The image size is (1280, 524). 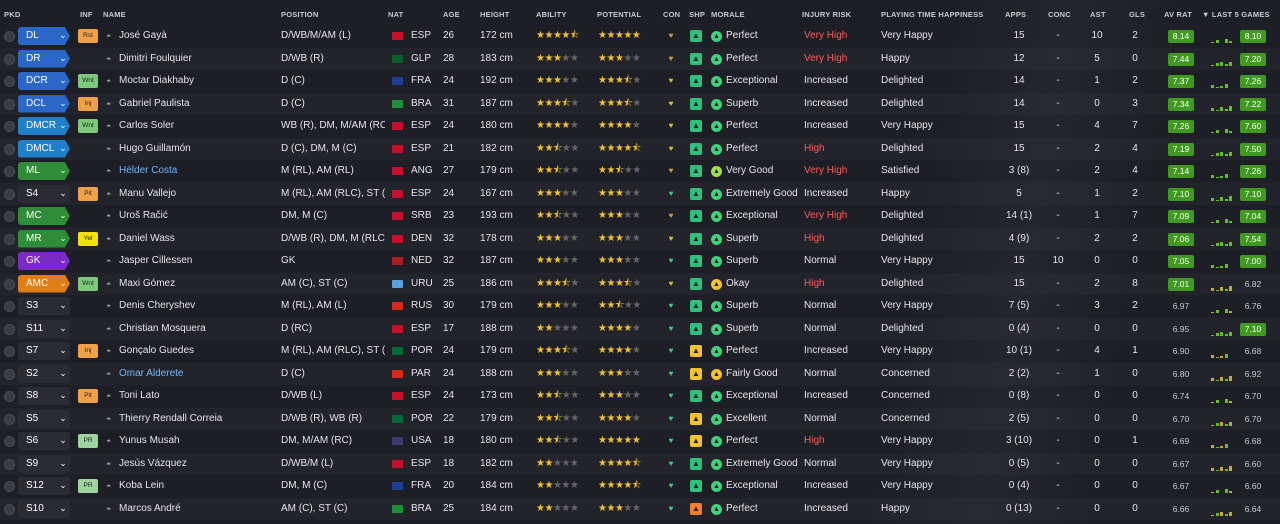 I want to click on nationality: GLP, so click(x=426, y=59).